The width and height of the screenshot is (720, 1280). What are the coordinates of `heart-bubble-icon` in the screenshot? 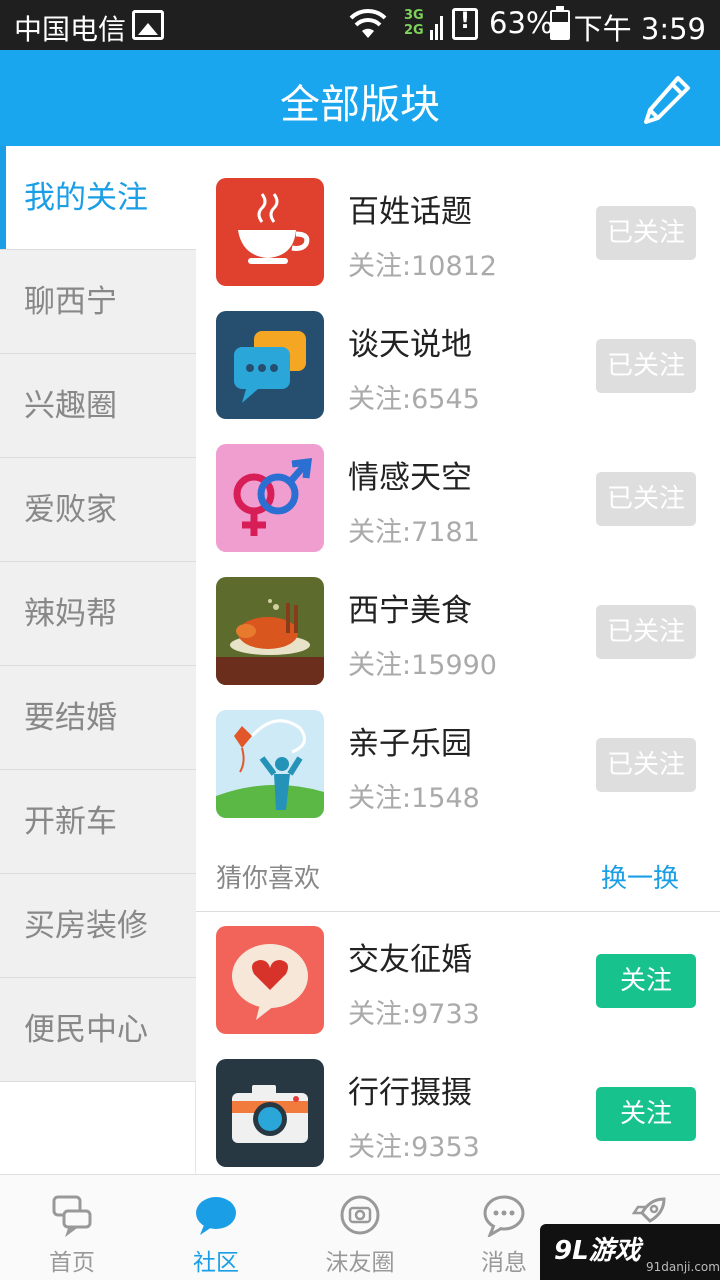 It's located at (270, 980).